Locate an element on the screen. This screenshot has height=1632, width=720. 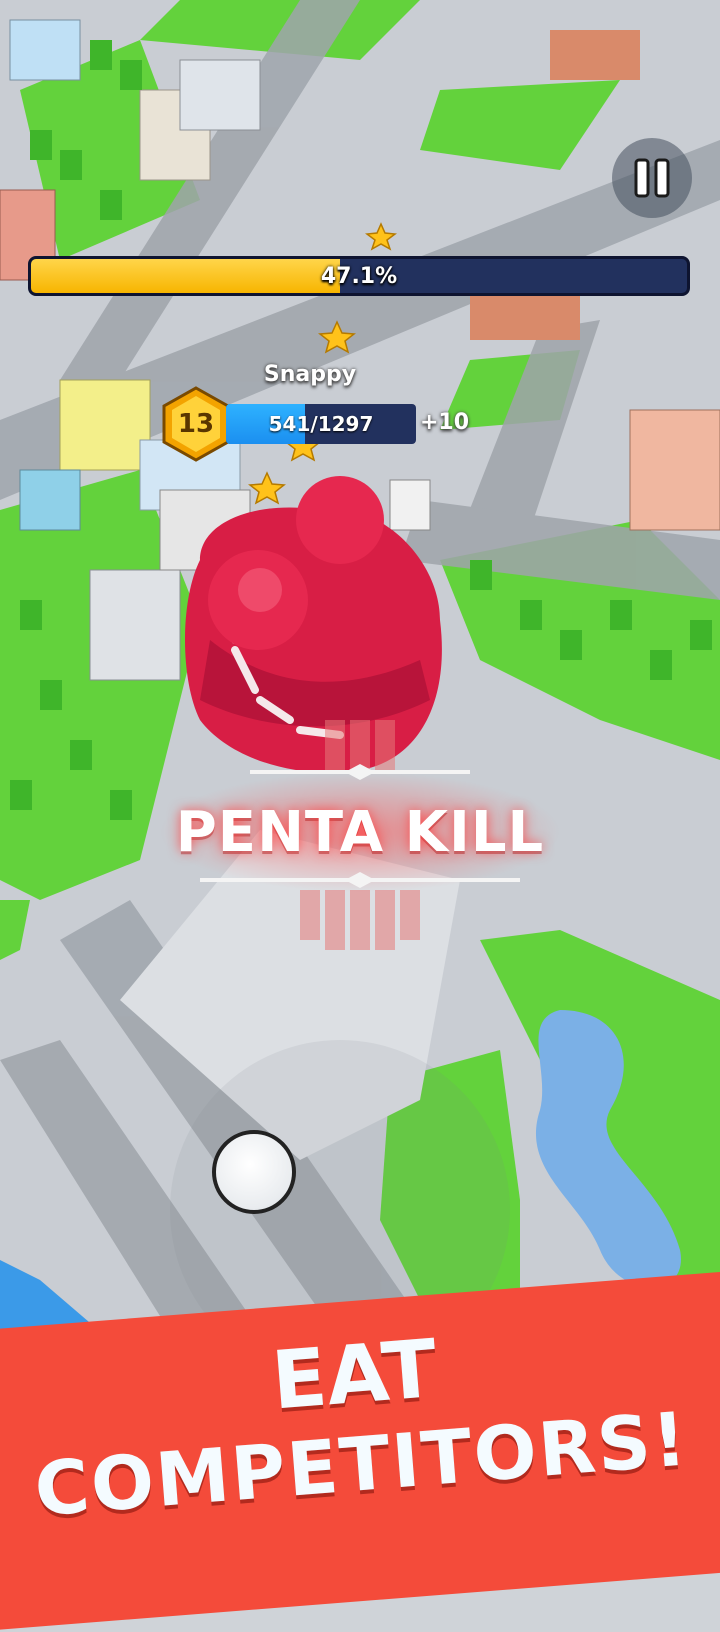
pause-button is located at coordinates (652, 178).